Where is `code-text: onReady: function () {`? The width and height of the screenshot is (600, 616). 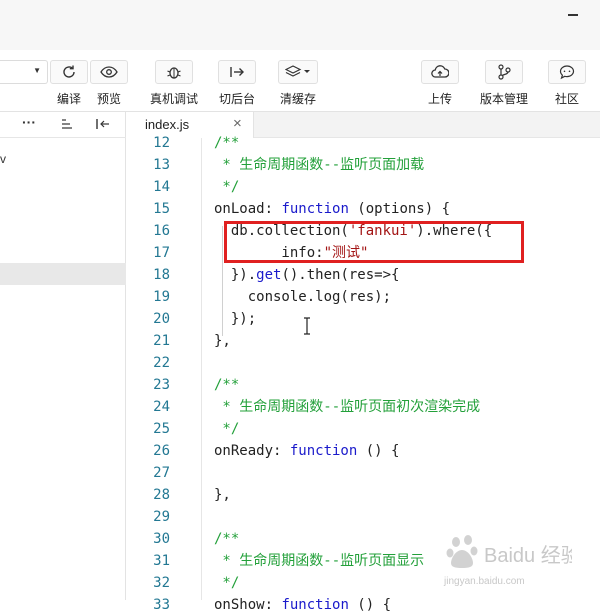 code-text: onReady: function () { is located at coordinates (306, 451).